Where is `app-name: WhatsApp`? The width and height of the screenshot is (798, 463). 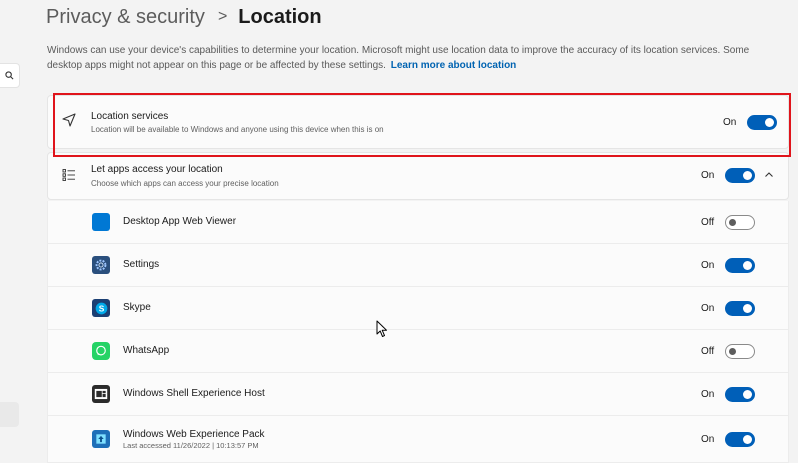 app-name: WhatsApp is located at coordinates (146, 350).